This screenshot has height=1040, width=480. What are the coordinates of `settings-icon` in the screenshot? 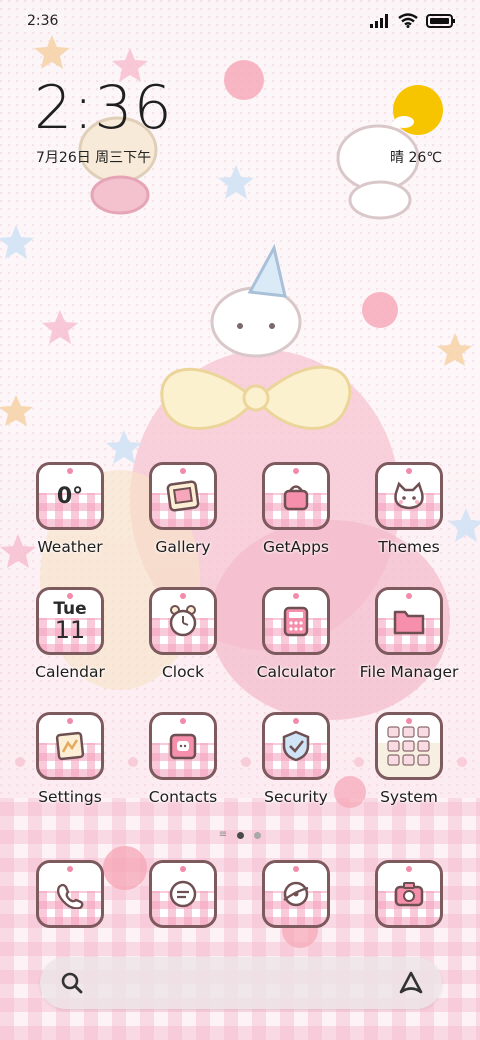 It's located at (70, 746).